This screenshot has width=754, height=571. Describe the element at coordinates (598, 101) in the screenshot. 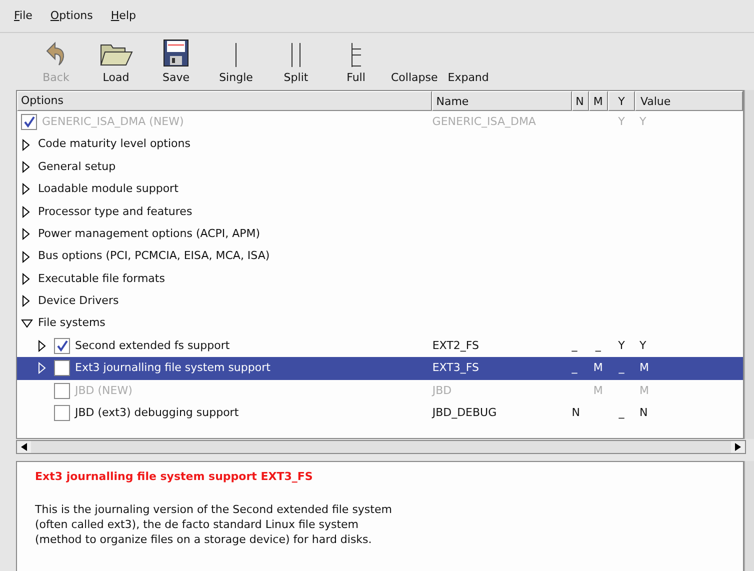

I see `column-header: M` at that location.